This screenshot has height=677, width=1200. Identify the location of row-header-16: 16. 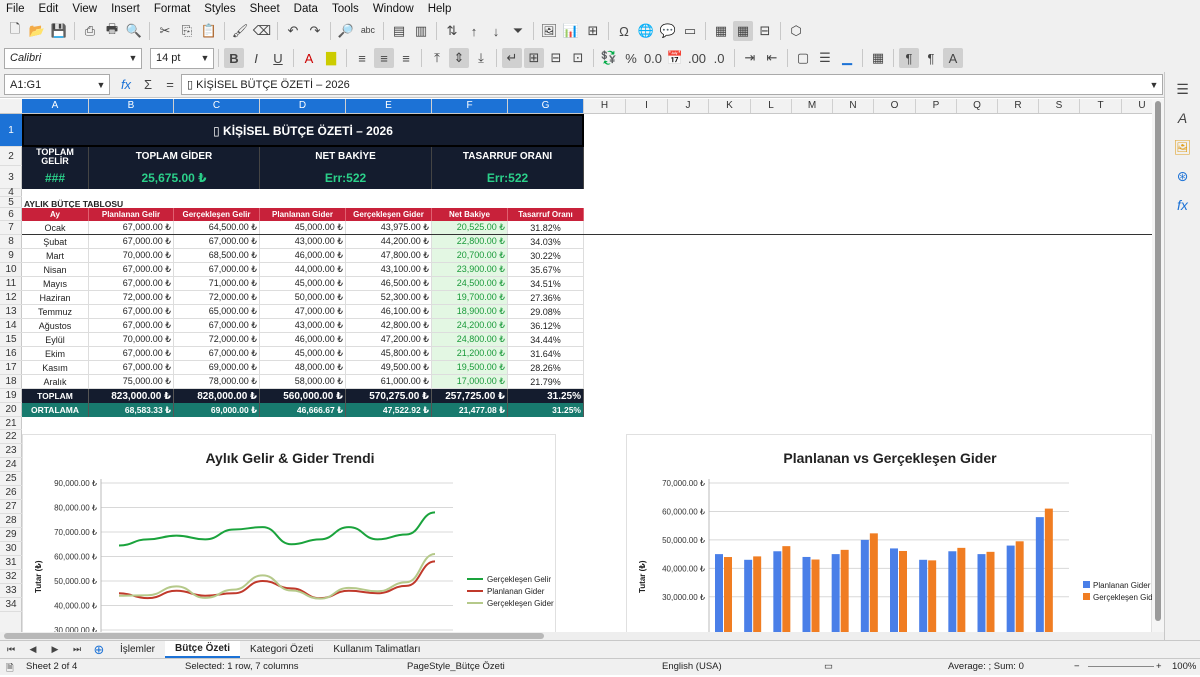
(11, 354).